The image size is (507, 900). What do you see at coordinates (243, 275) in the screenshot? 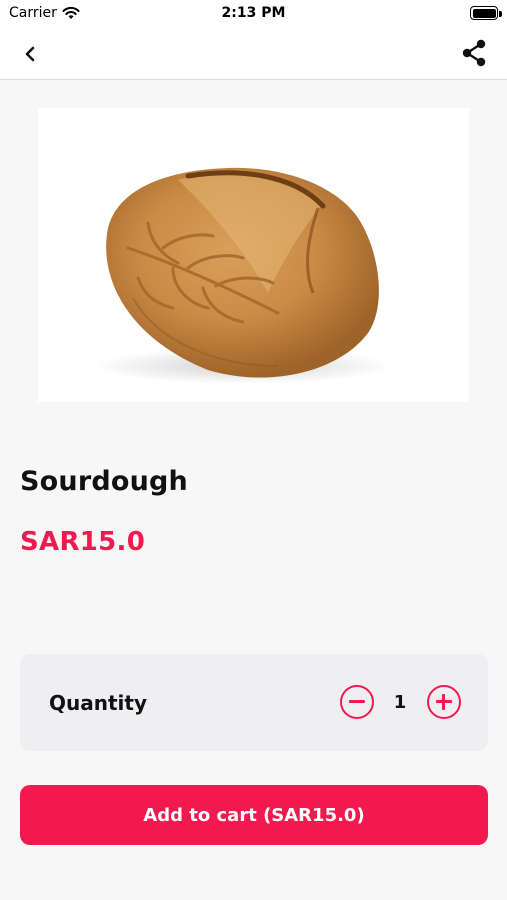
I see `bread-image` at bounding box center [243, 275].